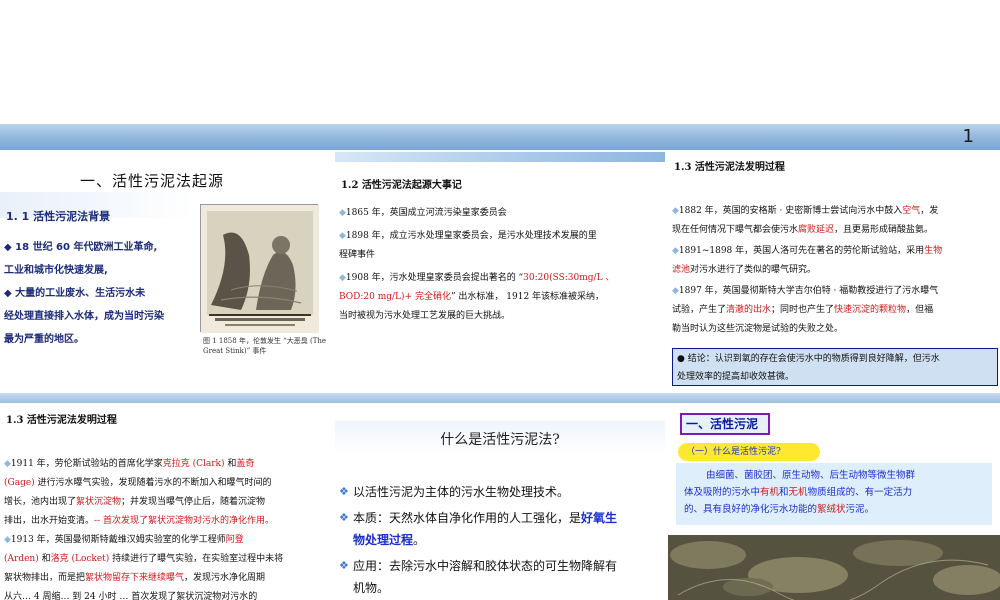  I want to click on text-span: 对污水进行了类似的曝气研究。, so click(753, 270).